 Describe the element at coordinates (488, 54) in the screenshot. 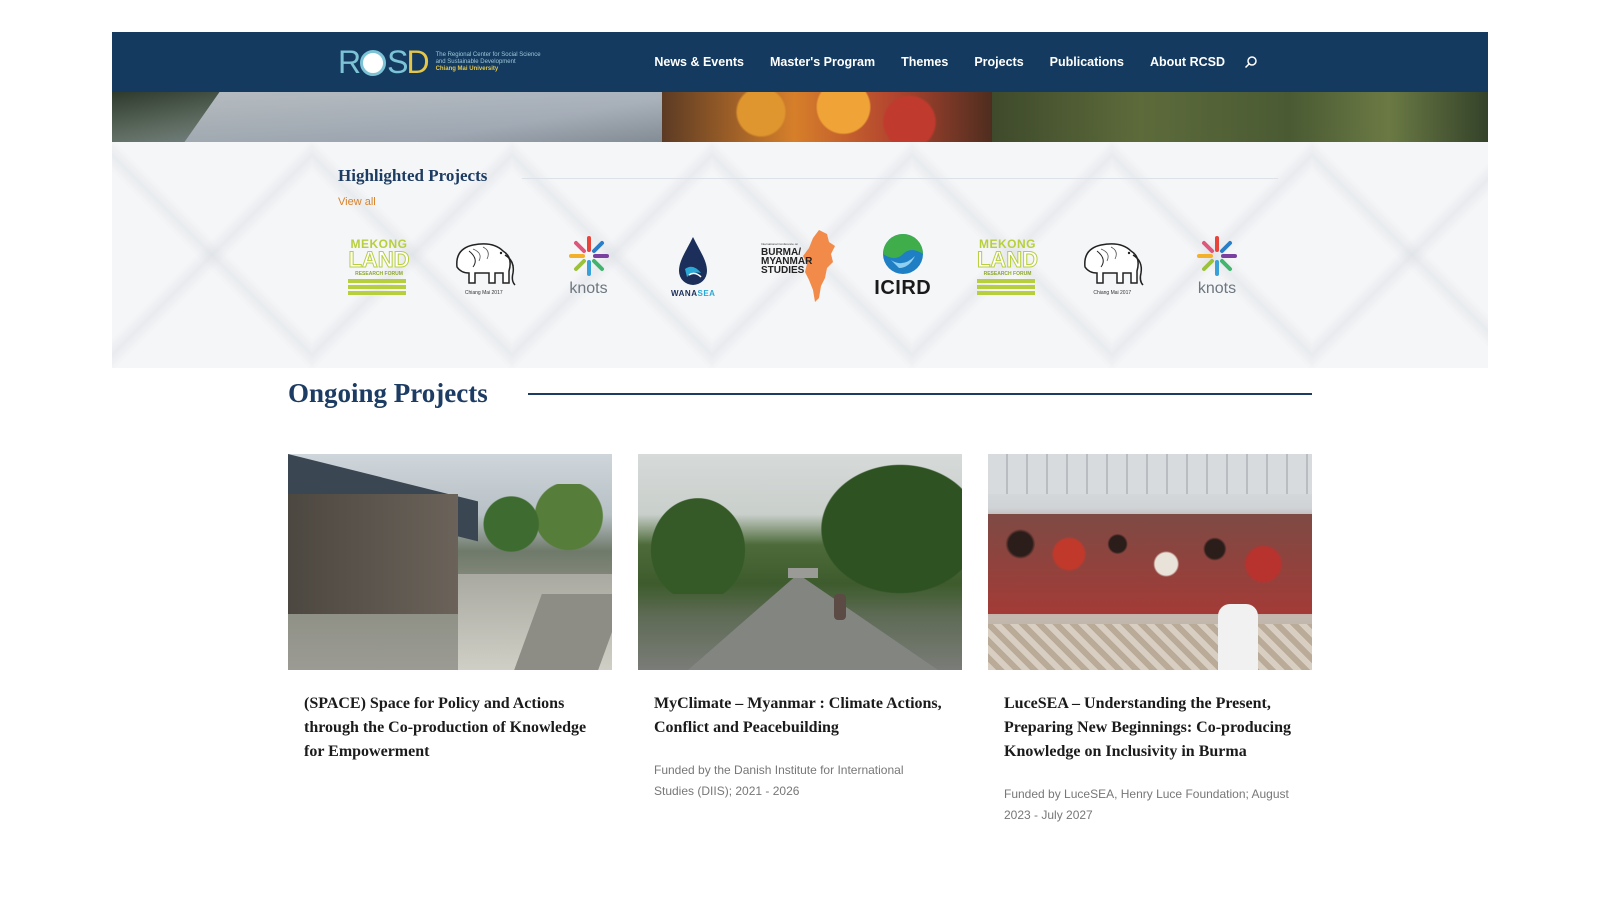

I see `logo-subtitle-line-1: The Regional Center for Social Science` at that location.